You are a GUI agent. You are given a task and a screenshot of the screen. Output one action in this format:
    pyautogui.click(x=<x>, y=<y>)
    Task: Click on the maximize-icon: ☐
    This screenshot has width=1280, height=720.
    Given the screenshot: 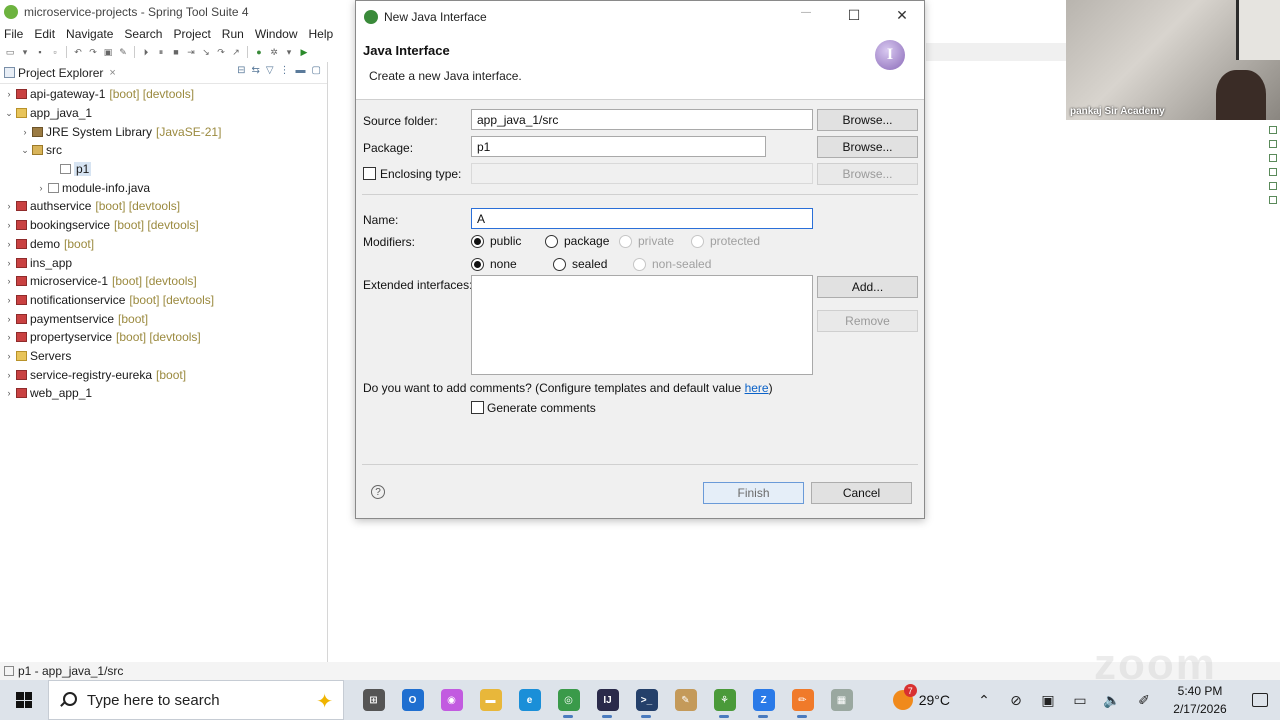 What is the action you would take?
    pyautogui.click(x=854, y=15)
    